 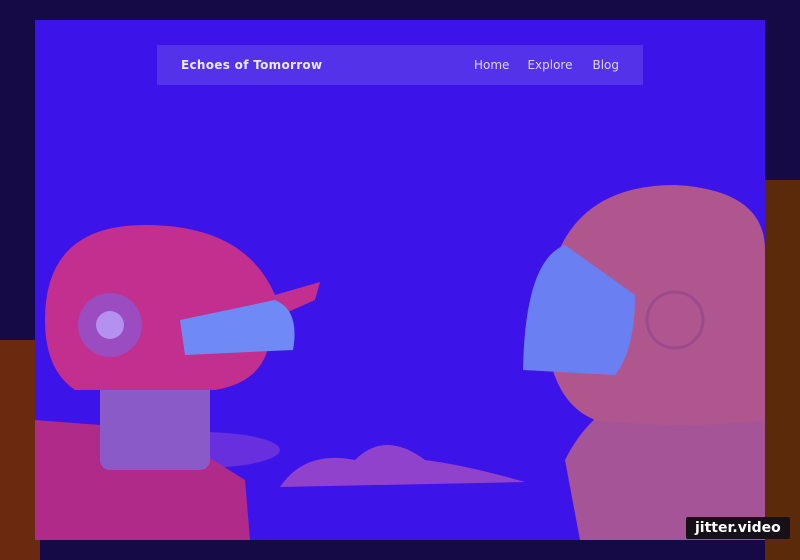 What do you see at coordinates (491, 65) in the screenshot?
I see `nav-link-home: Home` at bounding box center [491, 65].